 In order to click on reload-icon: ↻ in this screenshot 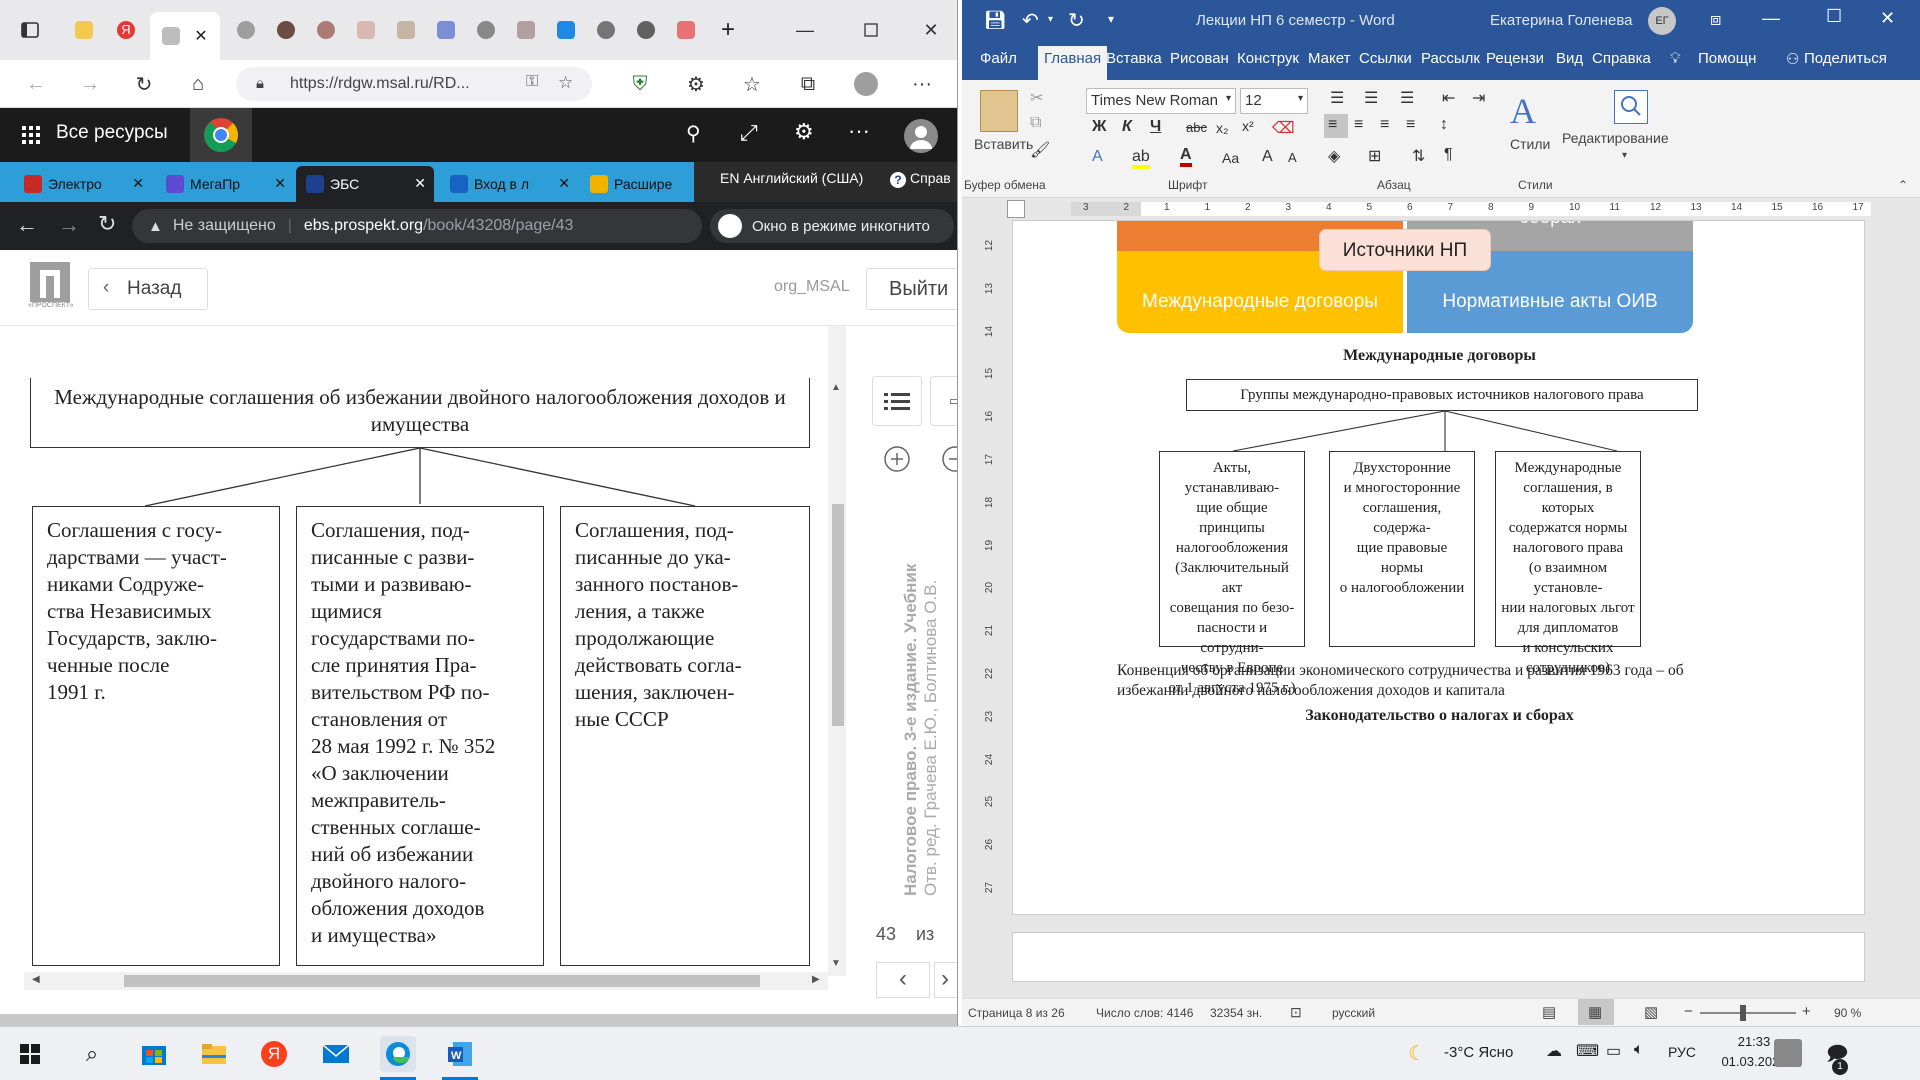, I will do `click(107, 224)`.